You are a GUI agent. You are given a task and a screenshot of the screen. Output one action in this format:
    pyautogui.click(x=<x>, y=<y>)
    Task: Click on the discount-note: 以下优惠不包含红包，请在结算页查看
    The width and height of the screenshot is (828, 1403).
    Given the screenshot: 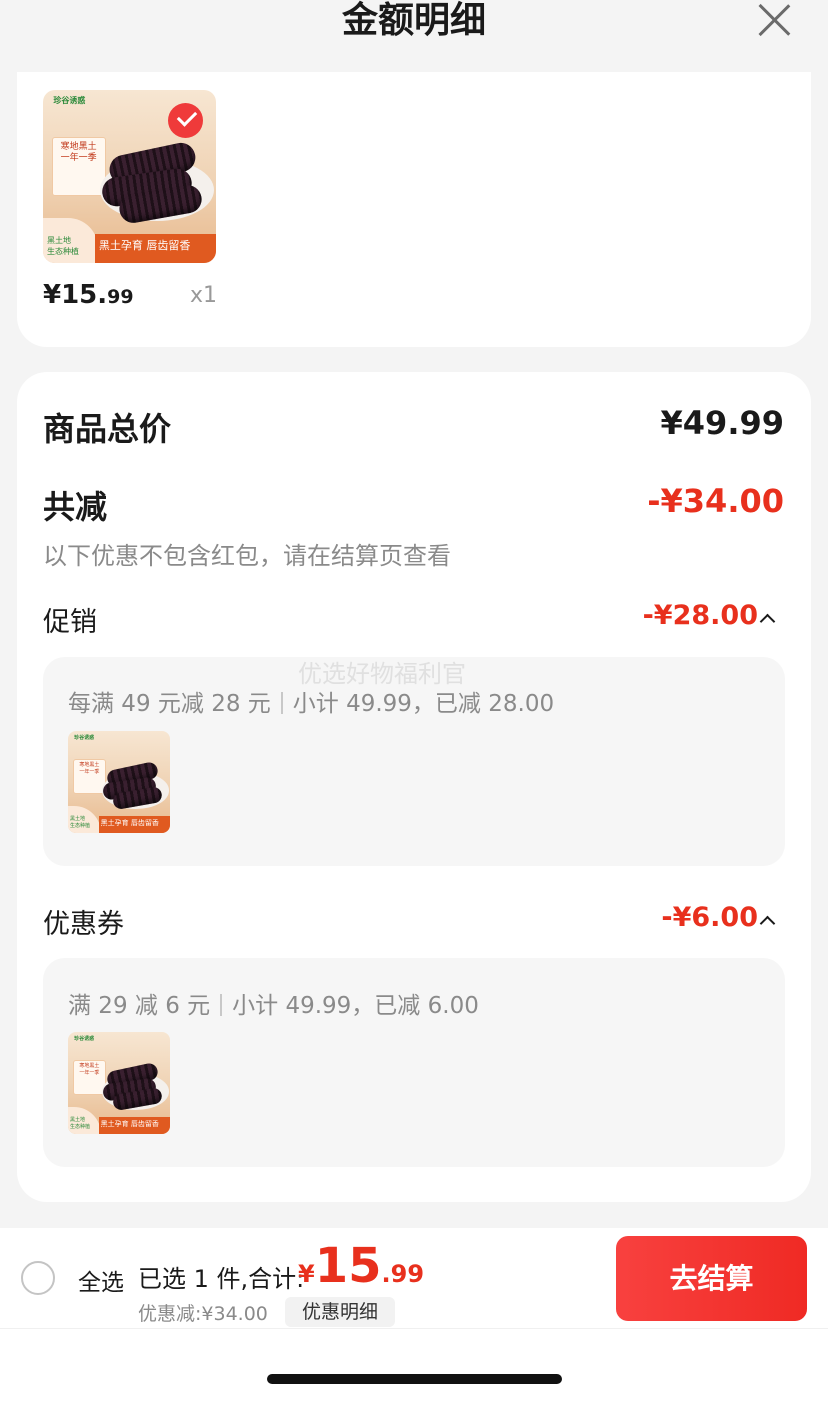 What is the action you would take?
    pyautogui.click(x=247, y=556)
    